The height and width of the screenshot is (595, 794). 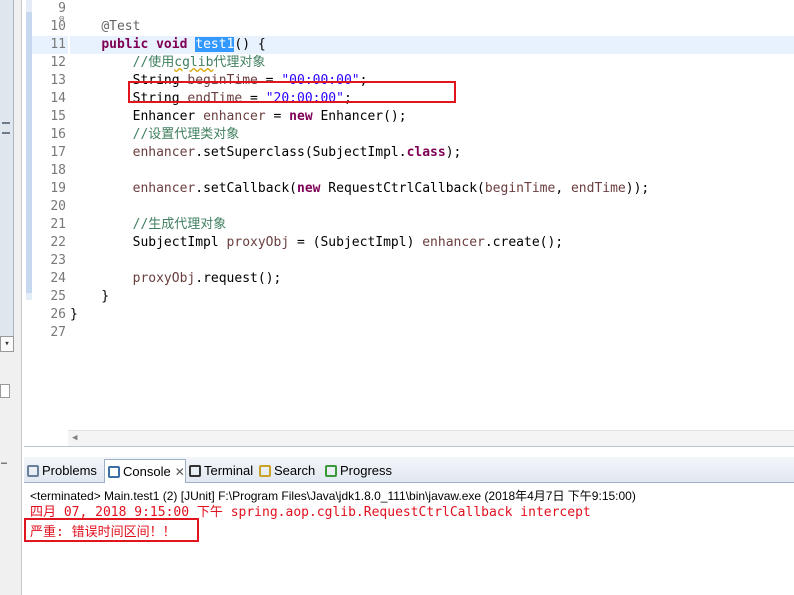 What do you see at coordinates (58, 314) in the screenshot?
I see `line-number: 26` at bounding box center [58, 314].